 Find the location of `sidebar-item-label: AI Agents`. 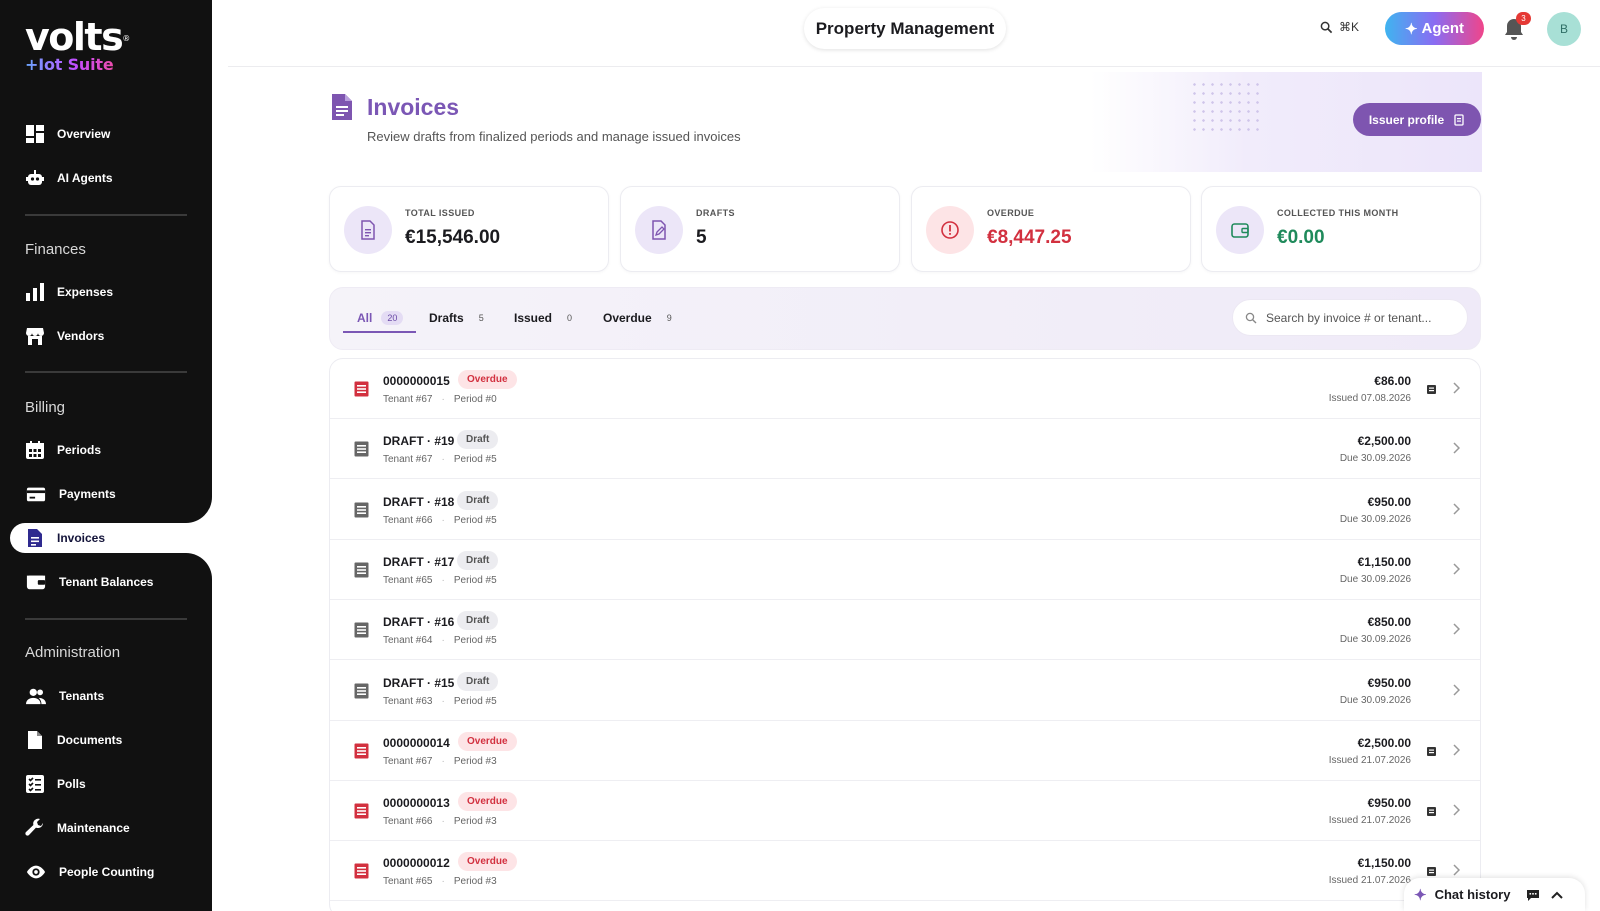

sidebar-item-label: AI Agents is located at coordinates (85, 178).